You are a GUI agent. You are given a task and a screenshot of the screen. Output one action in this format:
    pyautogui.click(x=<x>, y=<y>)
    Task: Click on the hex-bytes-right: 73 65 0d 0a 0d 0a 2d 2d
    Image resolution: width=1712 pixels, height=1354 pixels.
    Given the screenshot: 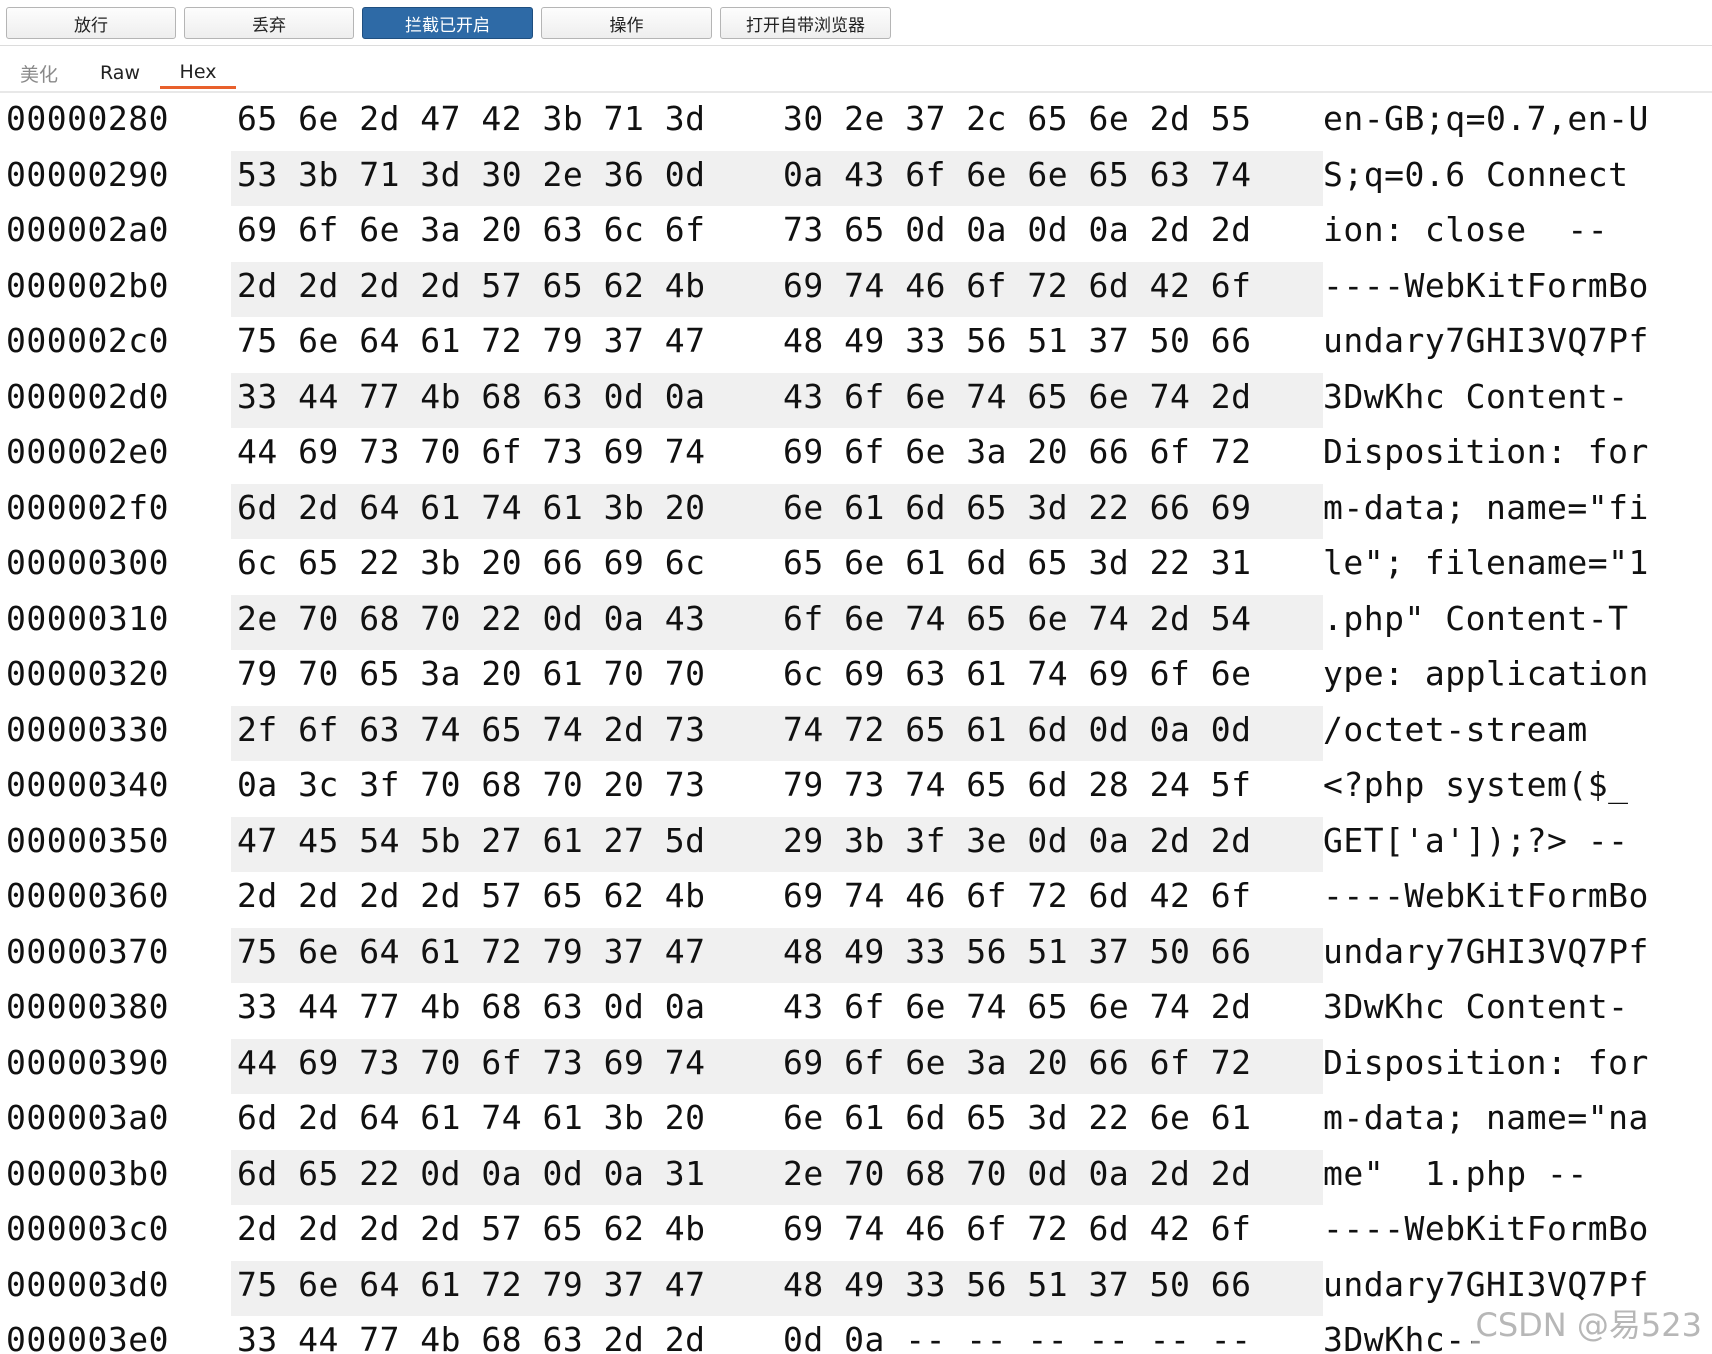 What is the action you would take?
    pyautogui.click(x=1017, y=229)
    